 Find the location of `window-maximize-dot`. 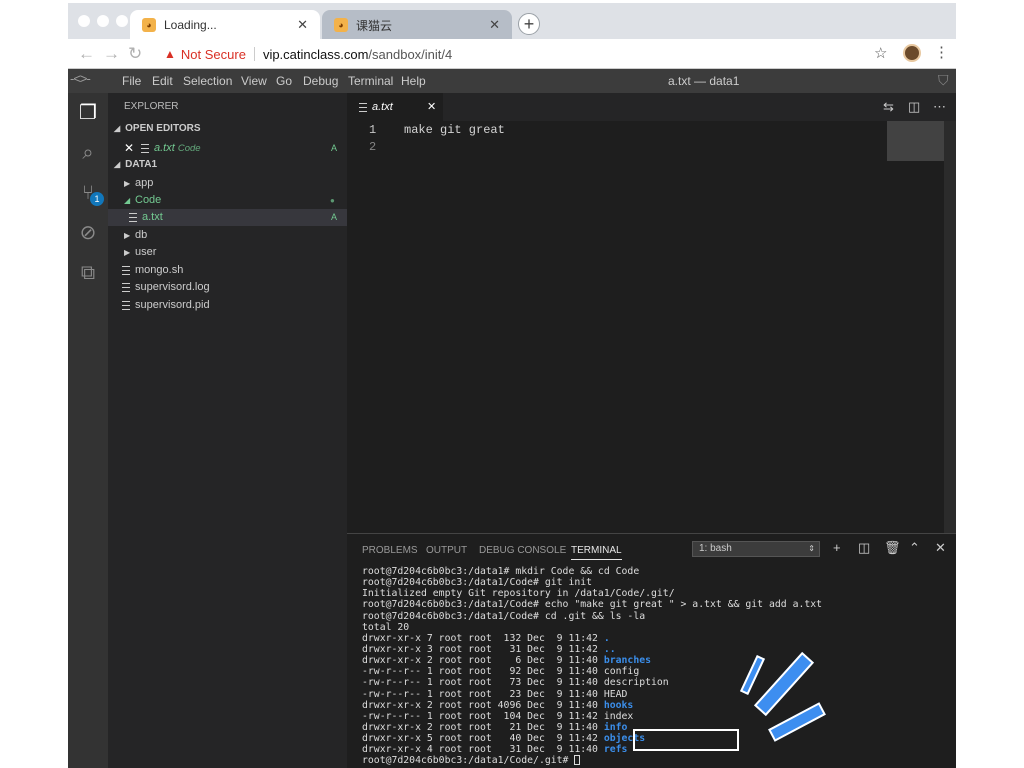

window-maximize-dot is located at coordinates (122, 21).